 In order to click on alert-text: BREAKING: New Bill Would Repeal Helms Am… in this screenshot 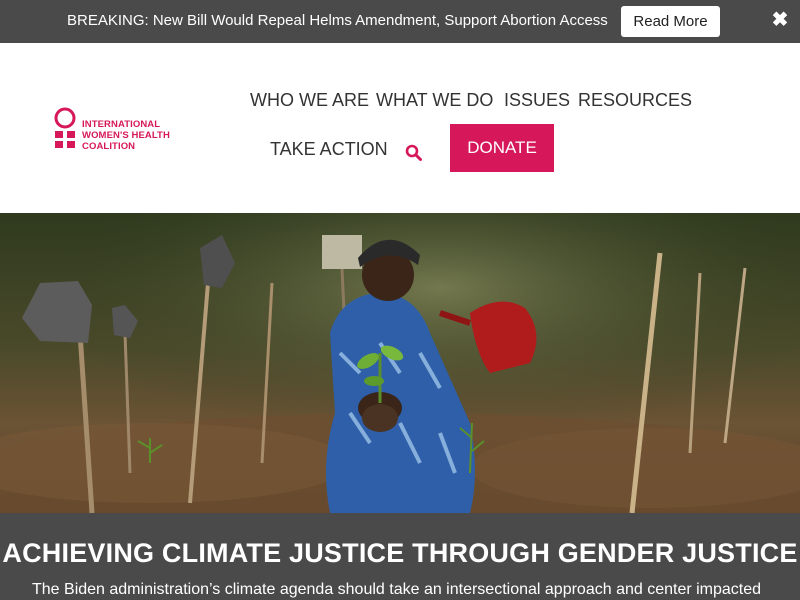, I will do `click(337, 20)`.